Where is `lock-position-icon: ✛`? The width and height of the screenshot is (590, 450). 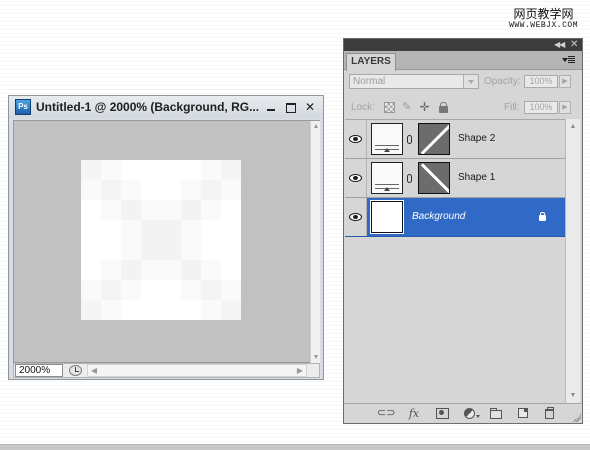
lock-position-icon: ✛ is located at coordinates (424, 107).